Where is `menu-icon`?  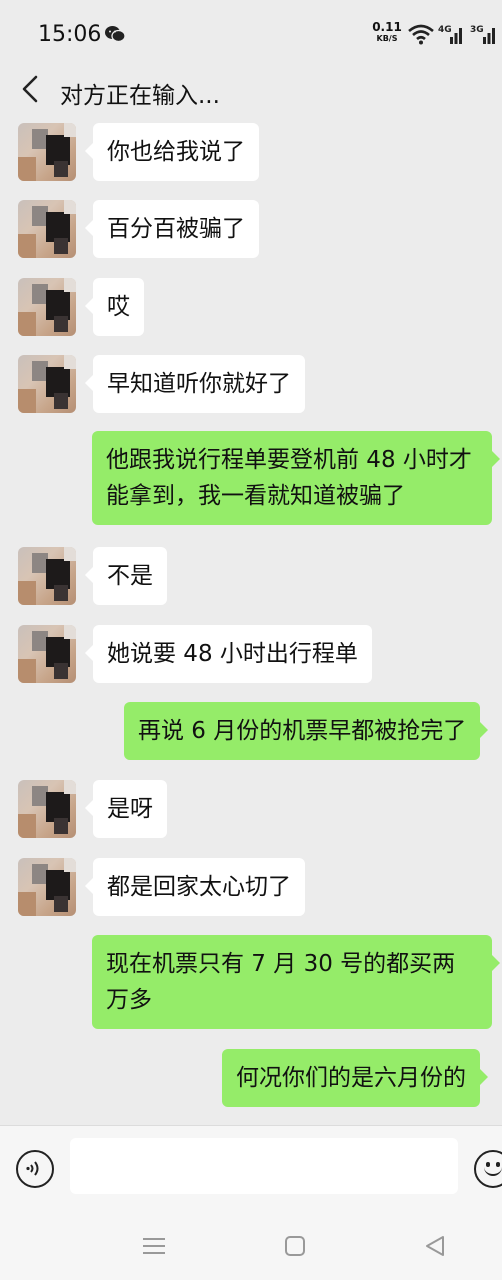 menu-icon is located at coordinates (154, 1246).